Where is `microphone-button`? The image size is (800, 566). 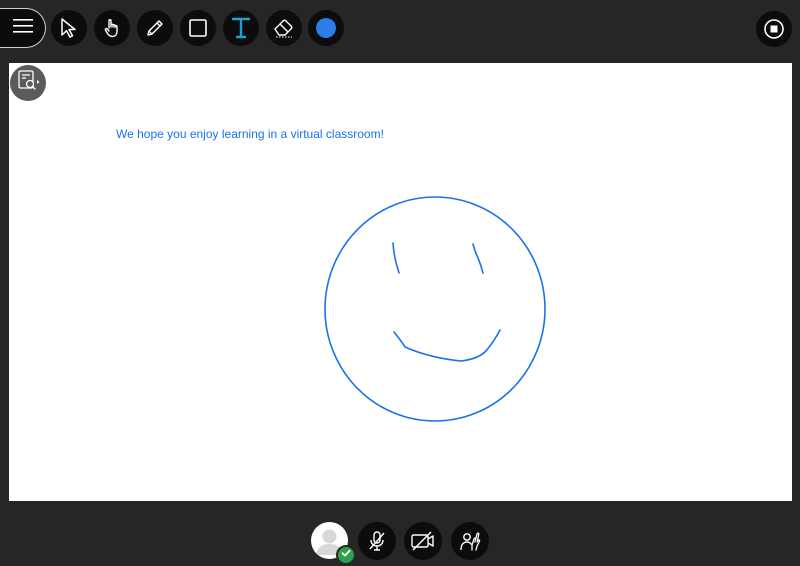 microphone-button is located at coordinates (377, 541).